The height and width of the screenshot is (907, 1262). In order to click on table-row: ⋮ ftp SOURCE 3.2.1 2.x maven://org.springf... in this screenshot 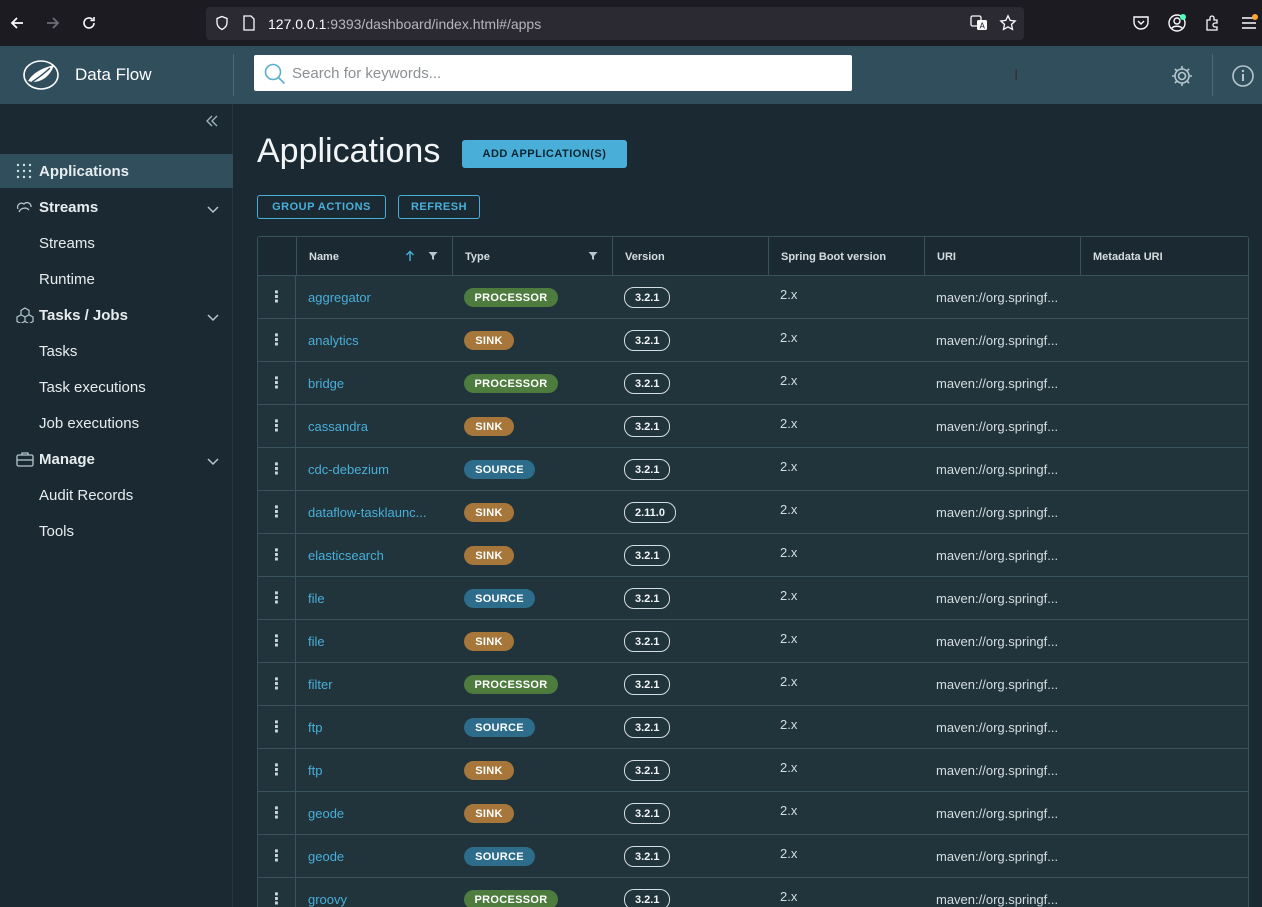, I will do `click(753, 727)`.